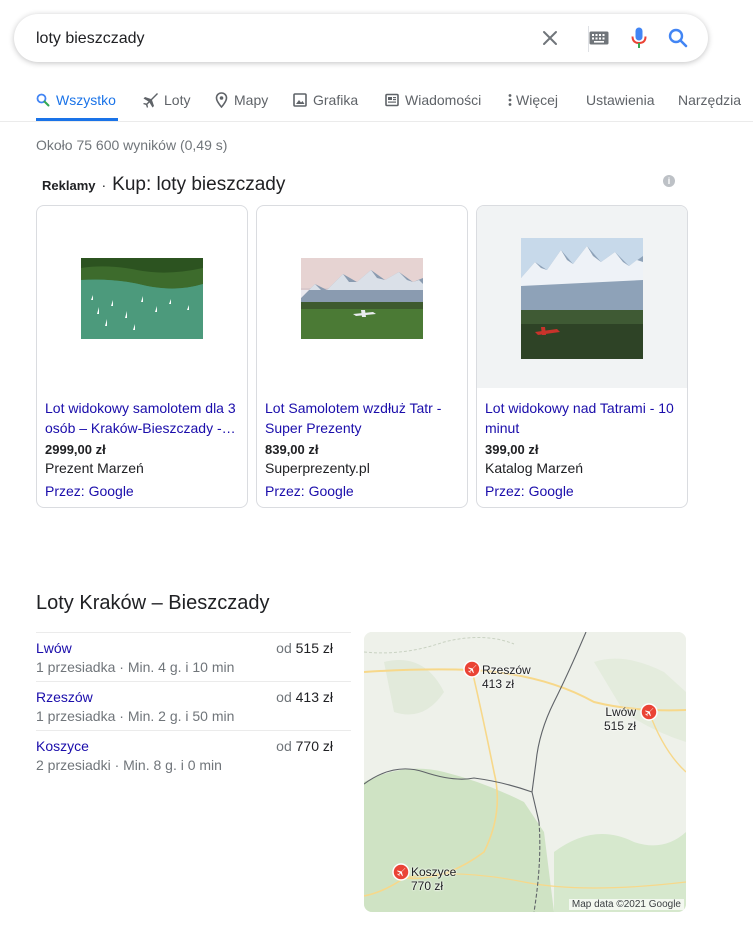 The image size is (753, 929). I want to click on product-price: 839,00 zł, so click(292, 449).